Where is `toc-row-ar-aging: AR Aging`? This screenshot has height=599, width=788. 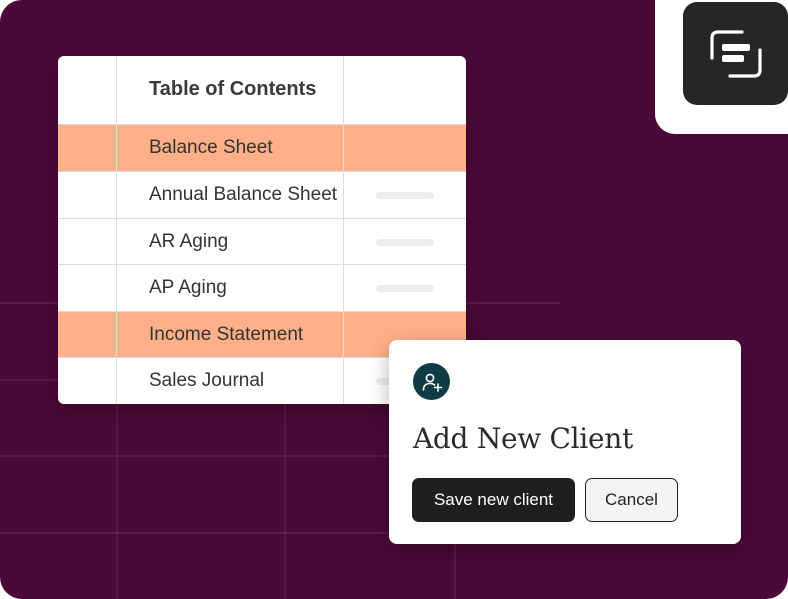
toc-row-ar-aging: AR Aging is located at coordinates (262, 241).